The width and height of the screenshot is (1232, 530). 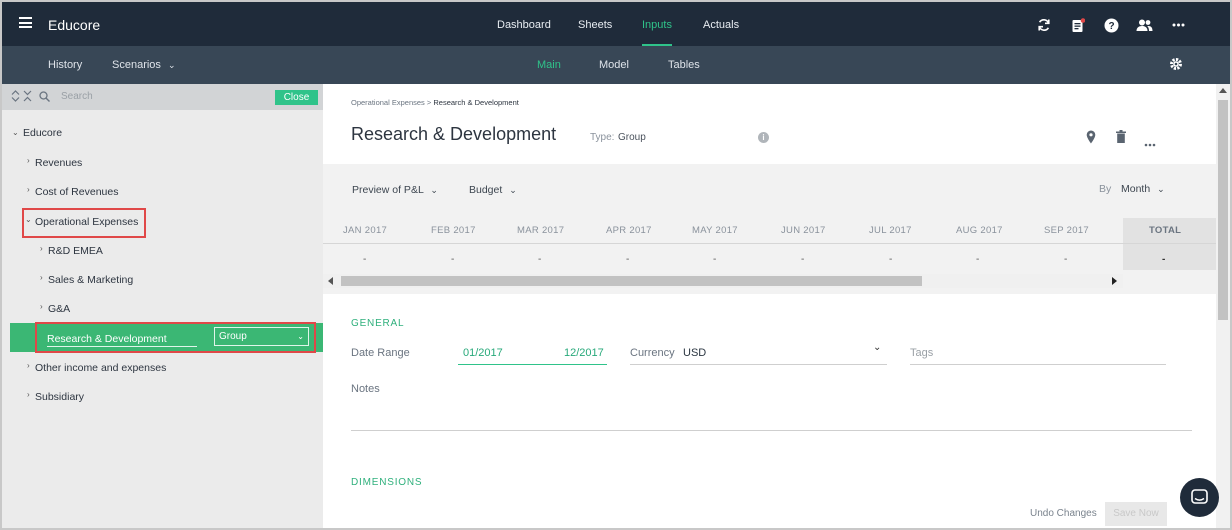 What do you see at coordinates (694, 353) in the screenshot?
I see `currency-select: USD` at bounding box center [694, 353].